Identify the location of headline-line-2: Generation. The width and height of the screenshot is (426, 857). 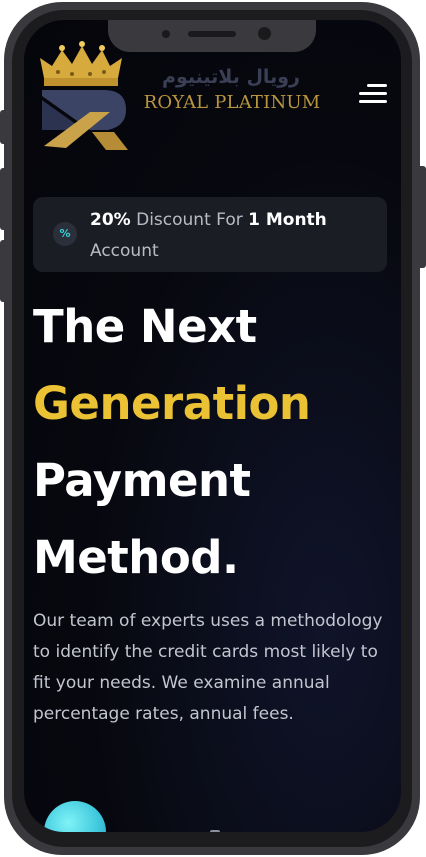
(172, 403).